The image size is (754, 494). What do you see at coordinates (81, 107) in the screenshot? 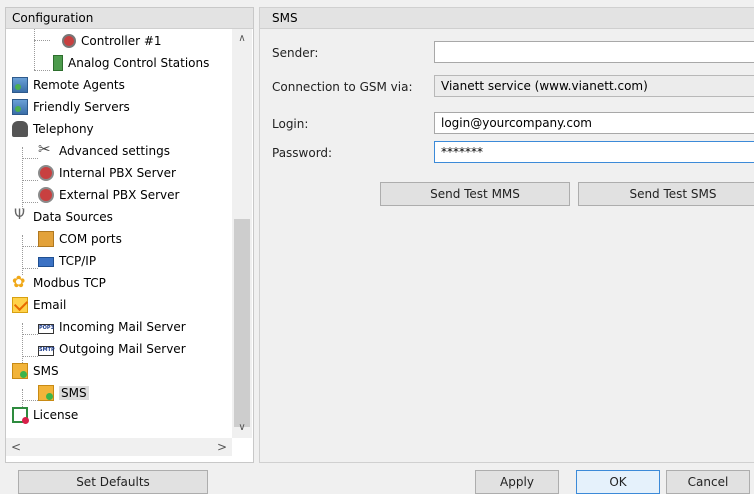
I see `tree-item-label: Friendly Servers` at bounding box center [81, 107].